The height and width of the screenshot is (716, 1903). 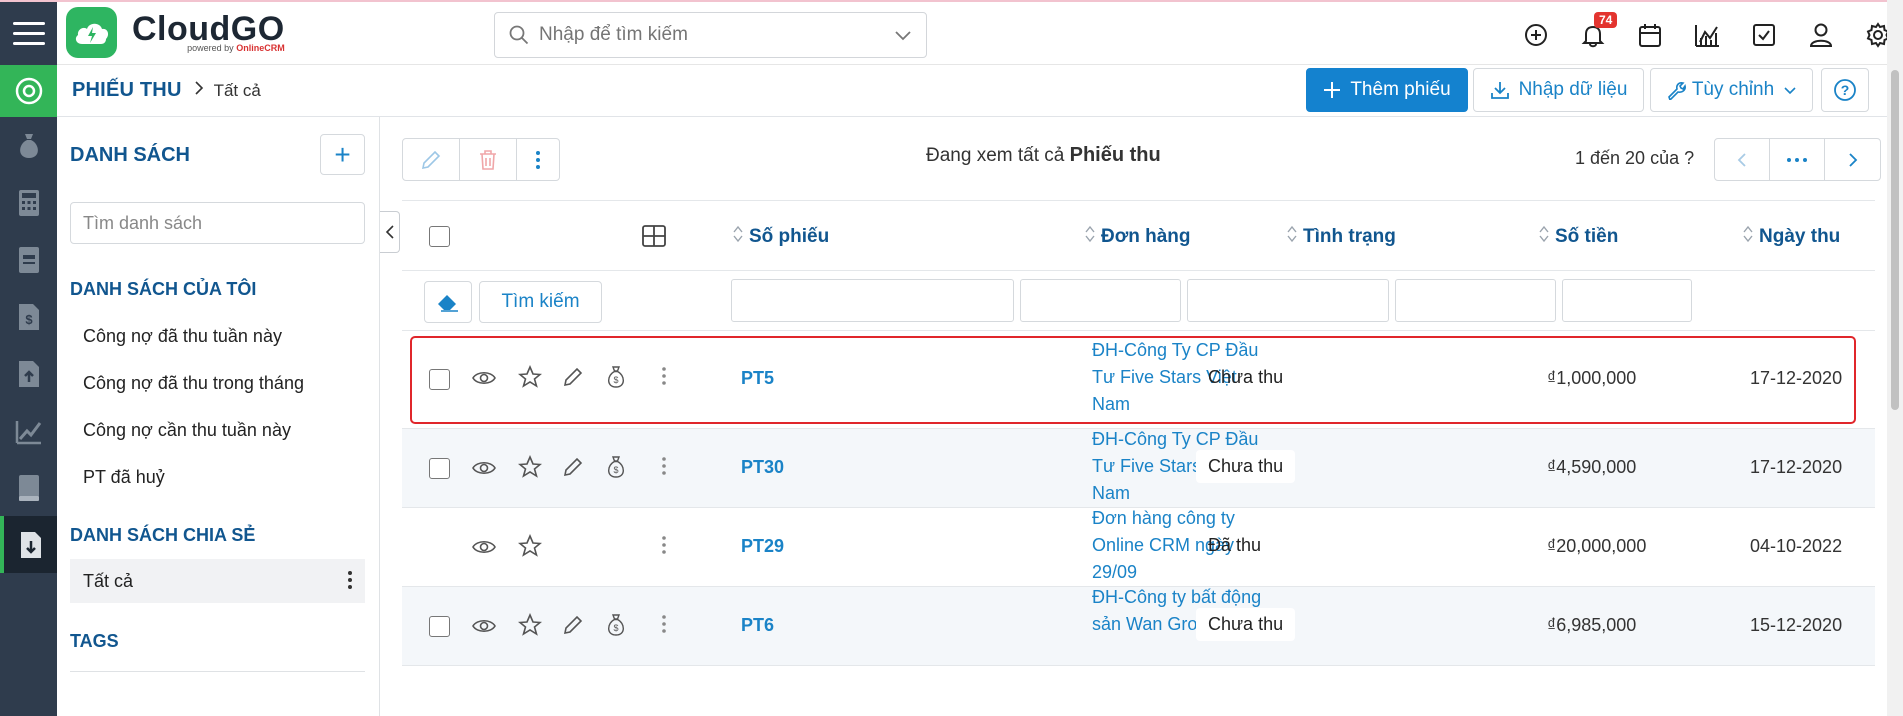 What do you see at coordinates (1852, 159) in the screenshot?
I see `next-page-chevron-icon` at bounding box center [1852, 159].